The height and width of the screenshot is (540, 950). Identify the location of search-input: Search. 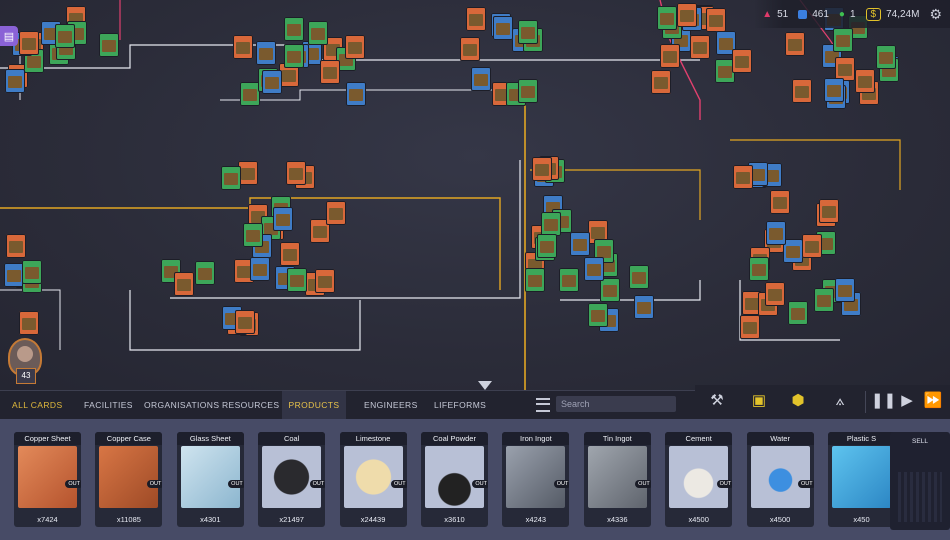
(616, 404).